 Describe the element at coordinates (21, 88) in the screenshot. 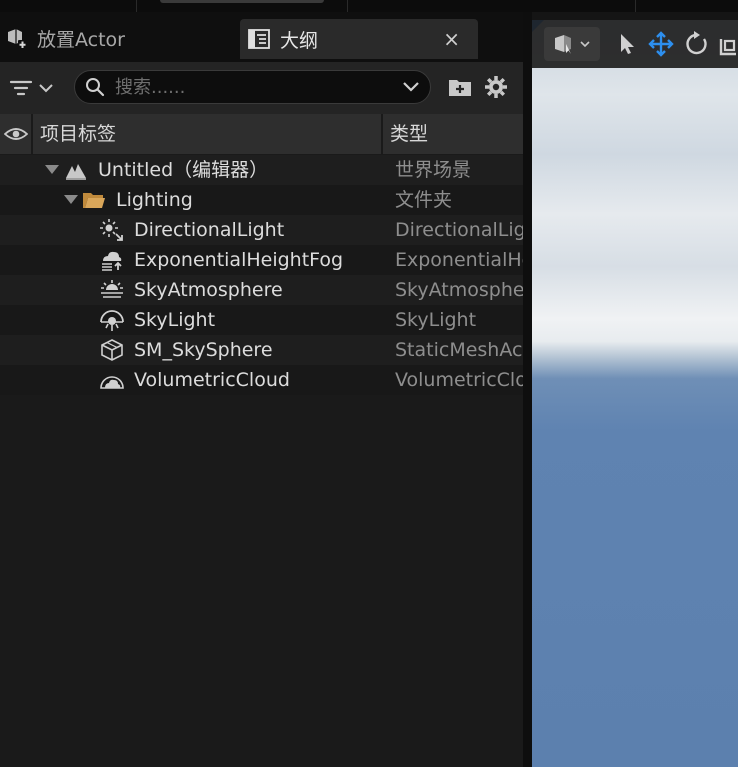

I see `filter-icon` at that location.